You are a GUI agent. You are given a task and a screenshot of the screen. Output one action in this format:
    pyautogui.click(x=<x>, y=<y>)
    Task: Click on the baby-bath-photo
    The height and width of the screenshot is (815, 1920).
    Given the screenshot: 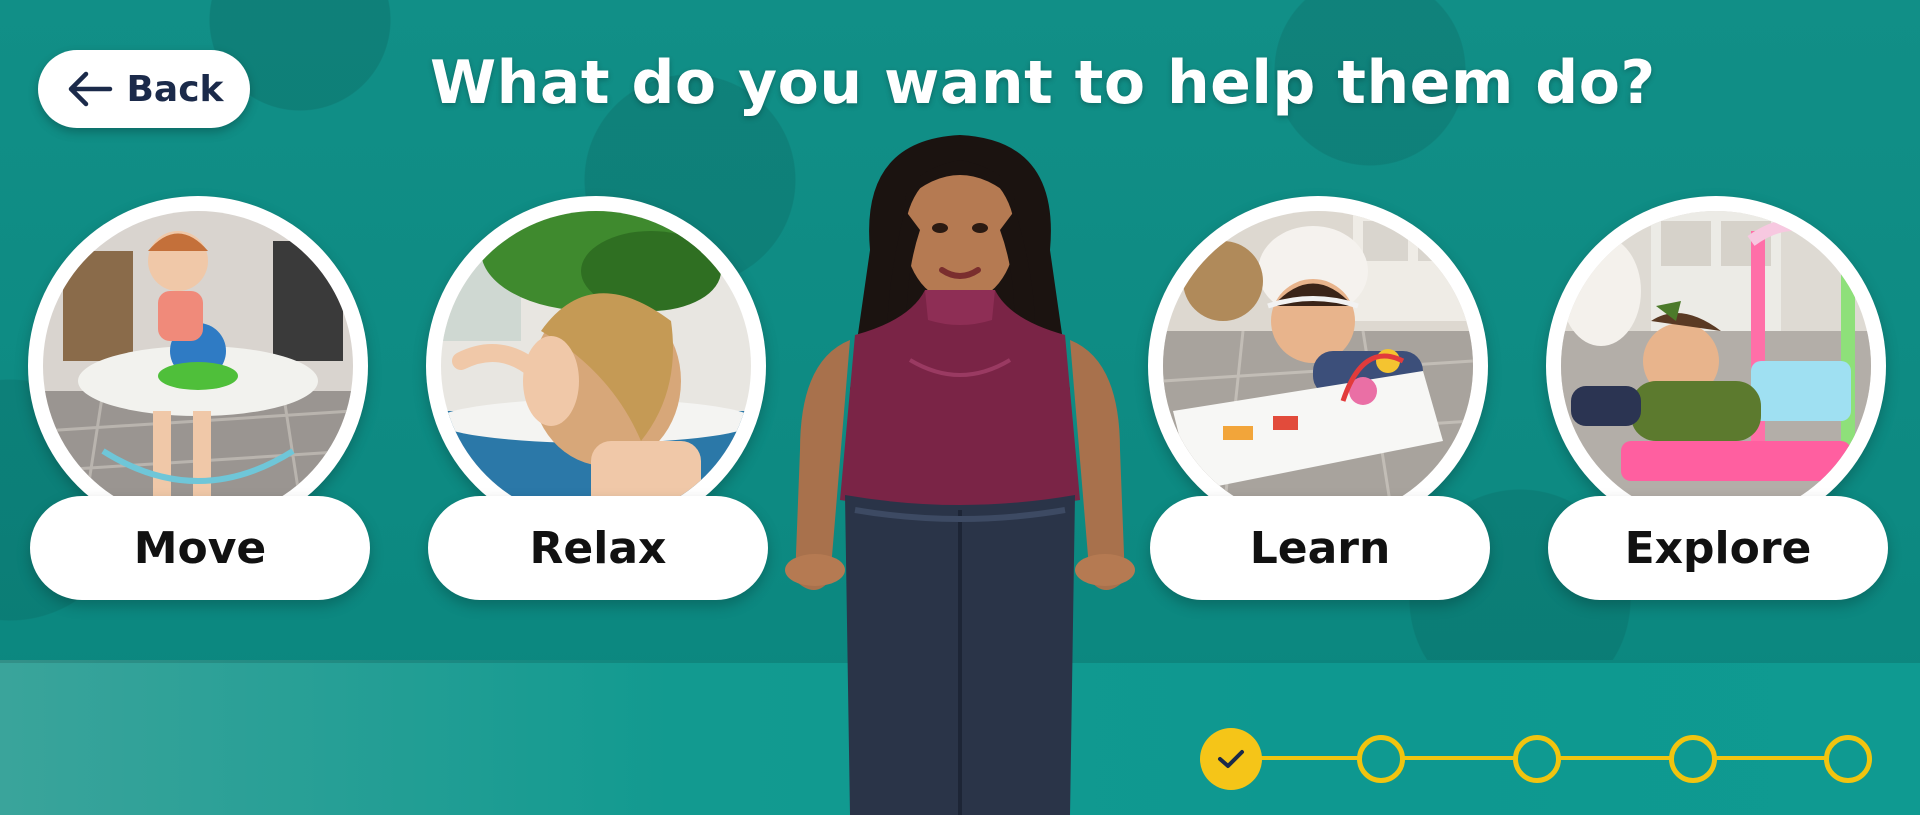 What is the action you would take?
    pyautogui.click(x=596, y=366)
    